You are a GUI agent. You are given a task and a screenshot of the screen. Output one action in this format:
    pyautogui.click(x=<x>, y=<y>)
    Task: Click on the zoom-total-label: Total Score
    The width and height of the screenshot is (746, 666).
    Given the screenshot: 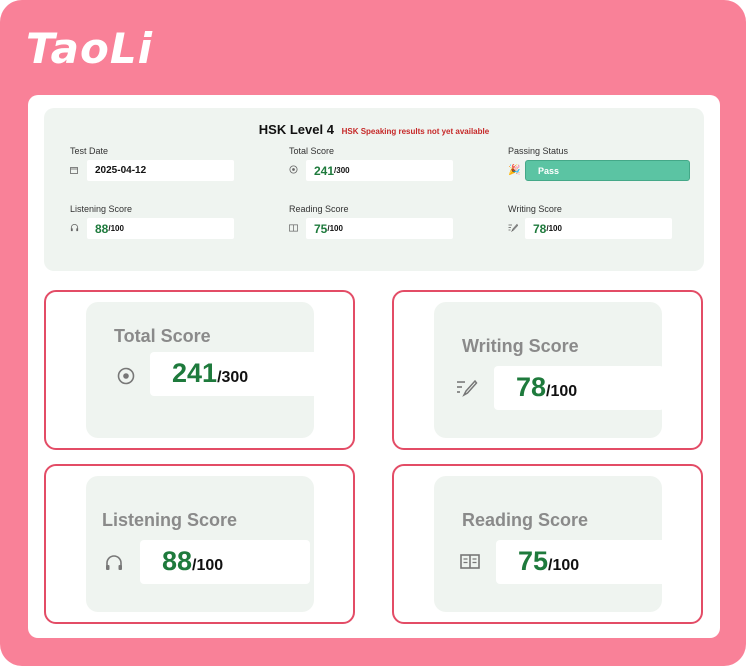 What is the action you would take?
    pyautogui.click(x=162, y=336)
    